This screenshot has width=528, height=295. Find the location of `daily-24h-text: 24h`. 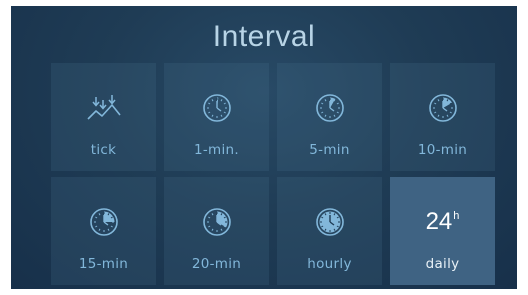

daily-24h-text: 24h is located at coordinates (443, 222).